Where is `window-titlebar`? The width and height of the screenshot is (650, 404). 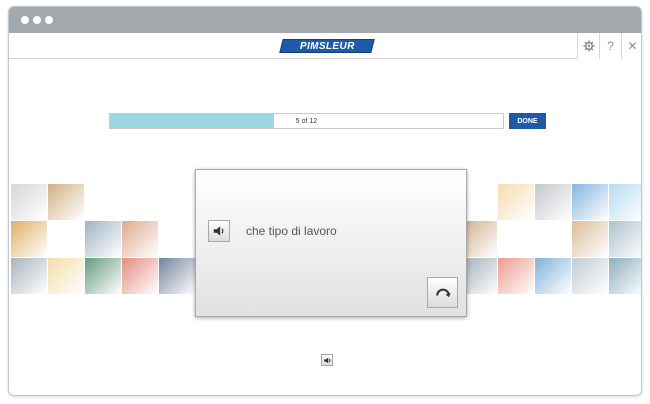
window-titlebar is located at coordinates (325, 20).